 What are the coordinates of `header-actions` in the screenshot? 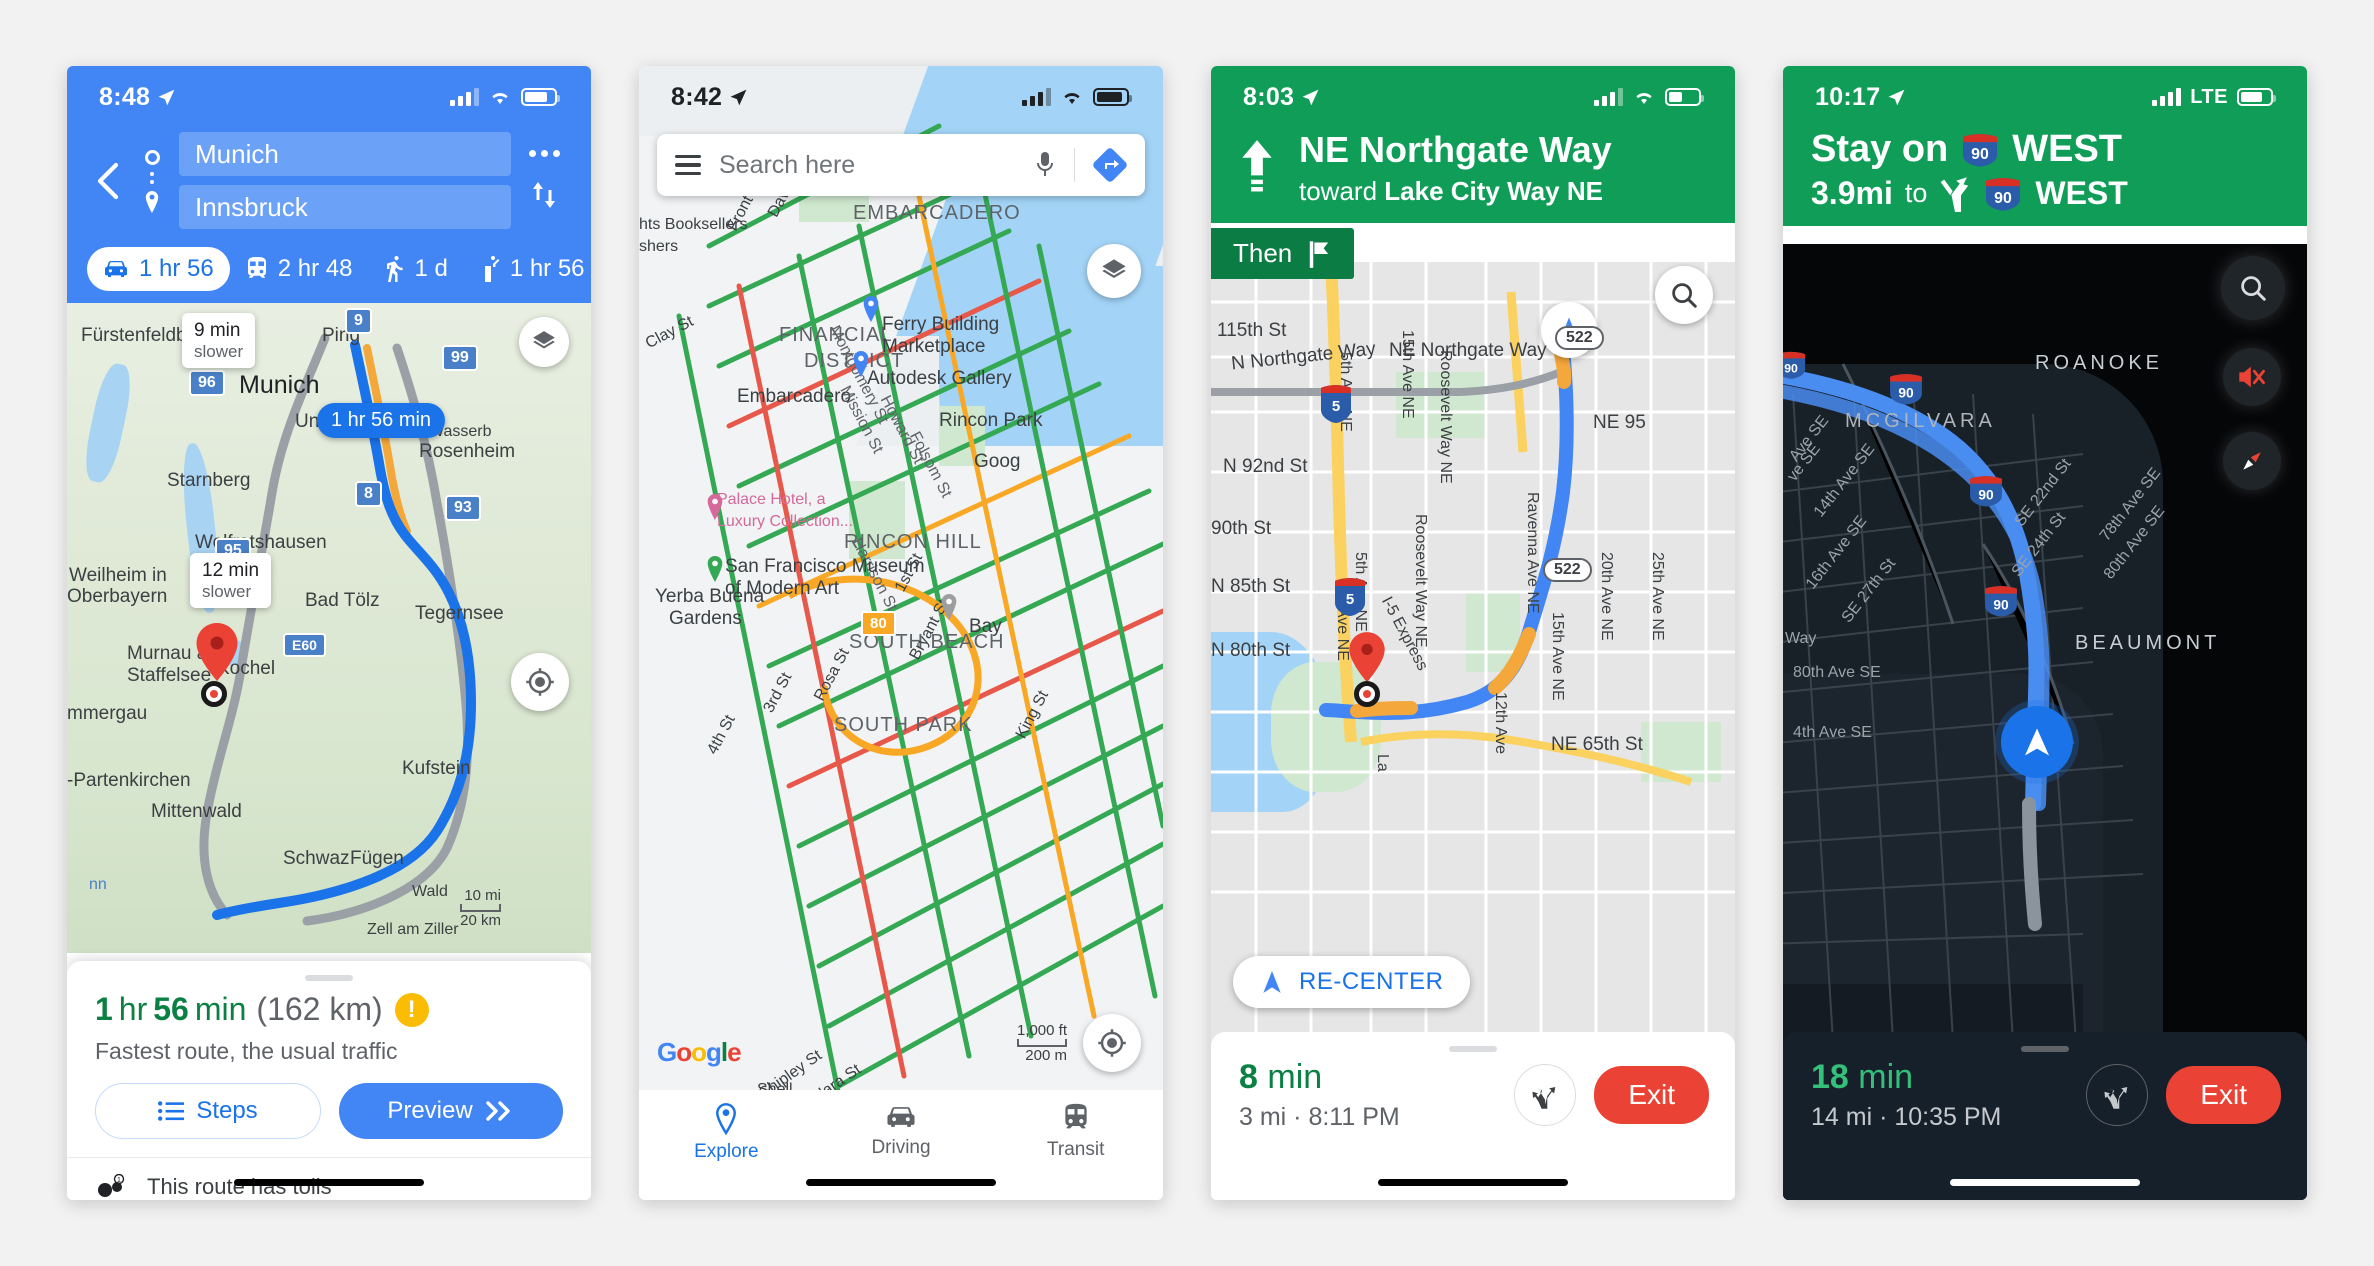 It's located at (544, 180).